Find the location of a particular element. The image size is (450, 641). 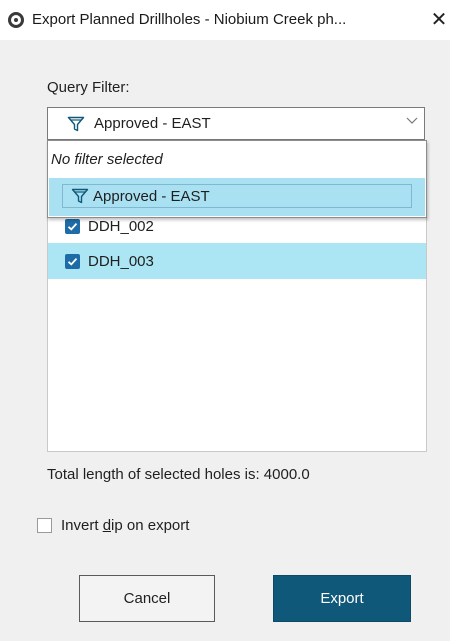

dropdown-option-label: Approved - EAST is located at coordinates (151, 196).